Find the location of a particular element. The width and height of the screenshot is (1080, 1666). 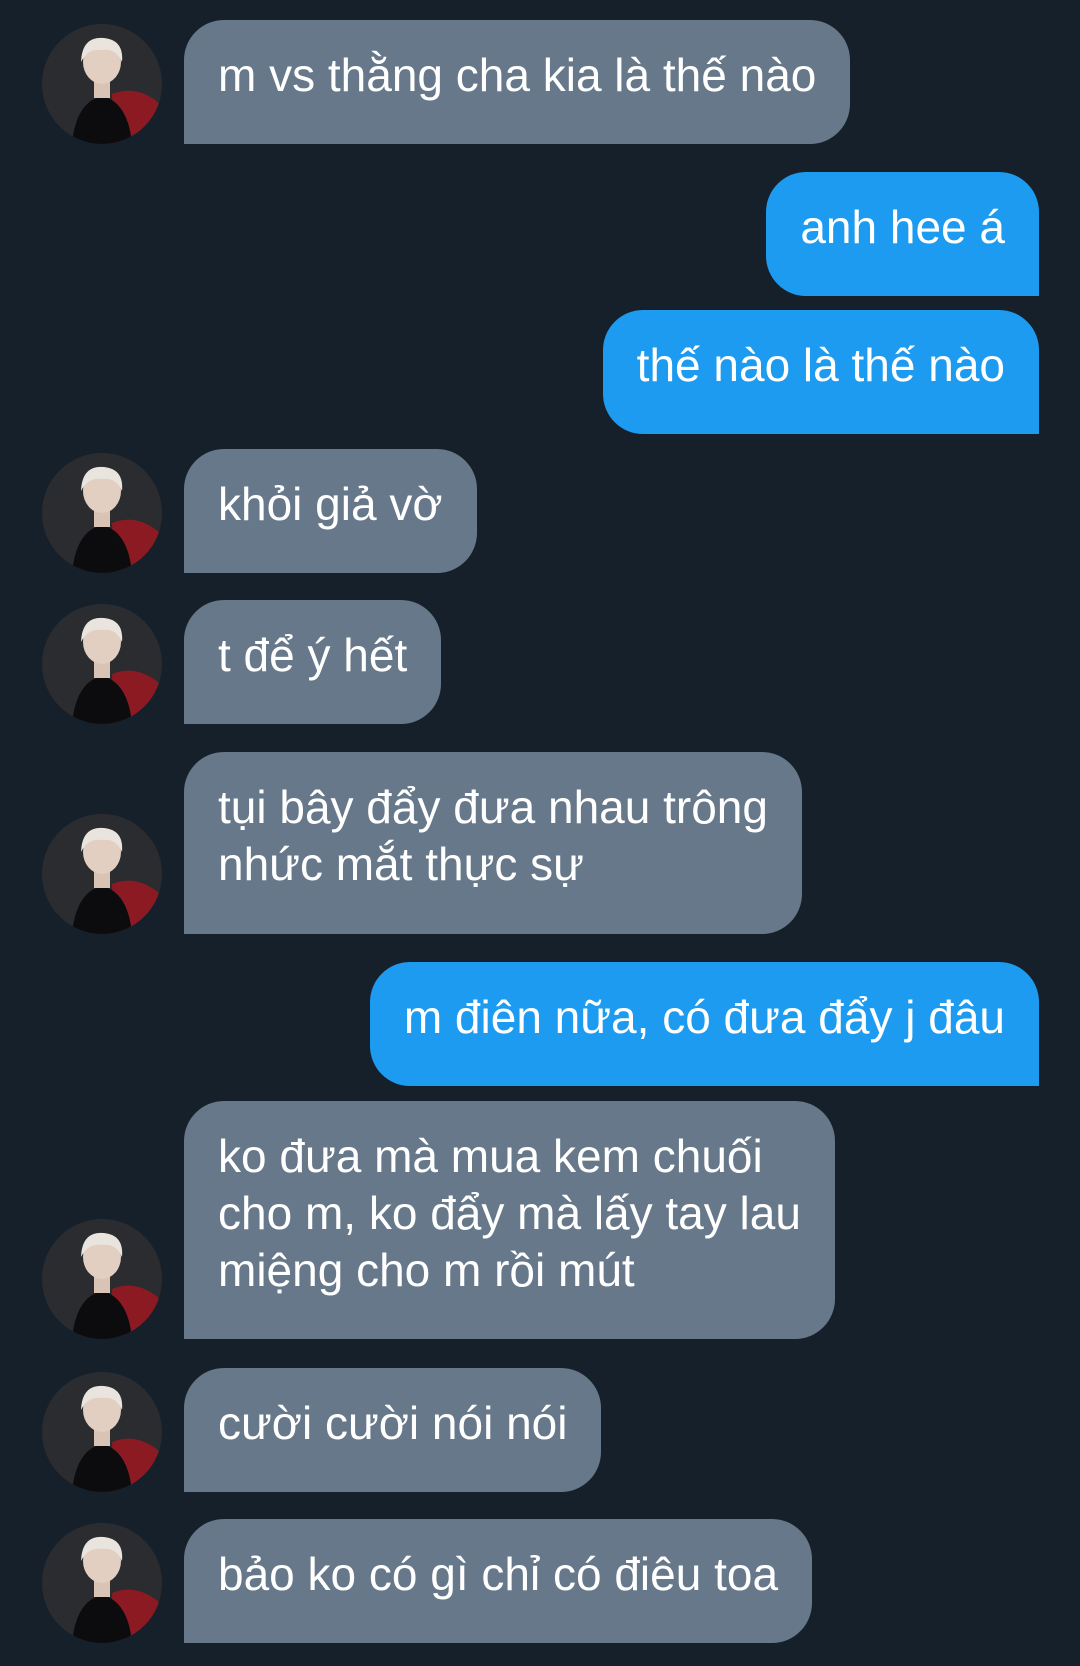

message-bubble-outgoing: m điên nữa, có đưa đẩy j đâu is located at coordinates (704, 1024).